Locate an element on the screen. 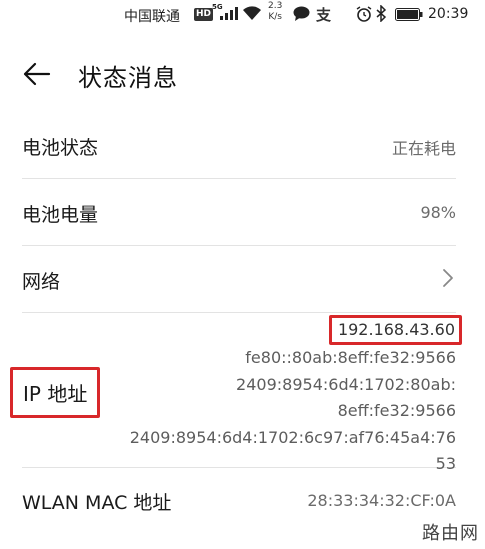  page-title: 状态消息 is located at coordinates (128, 78).